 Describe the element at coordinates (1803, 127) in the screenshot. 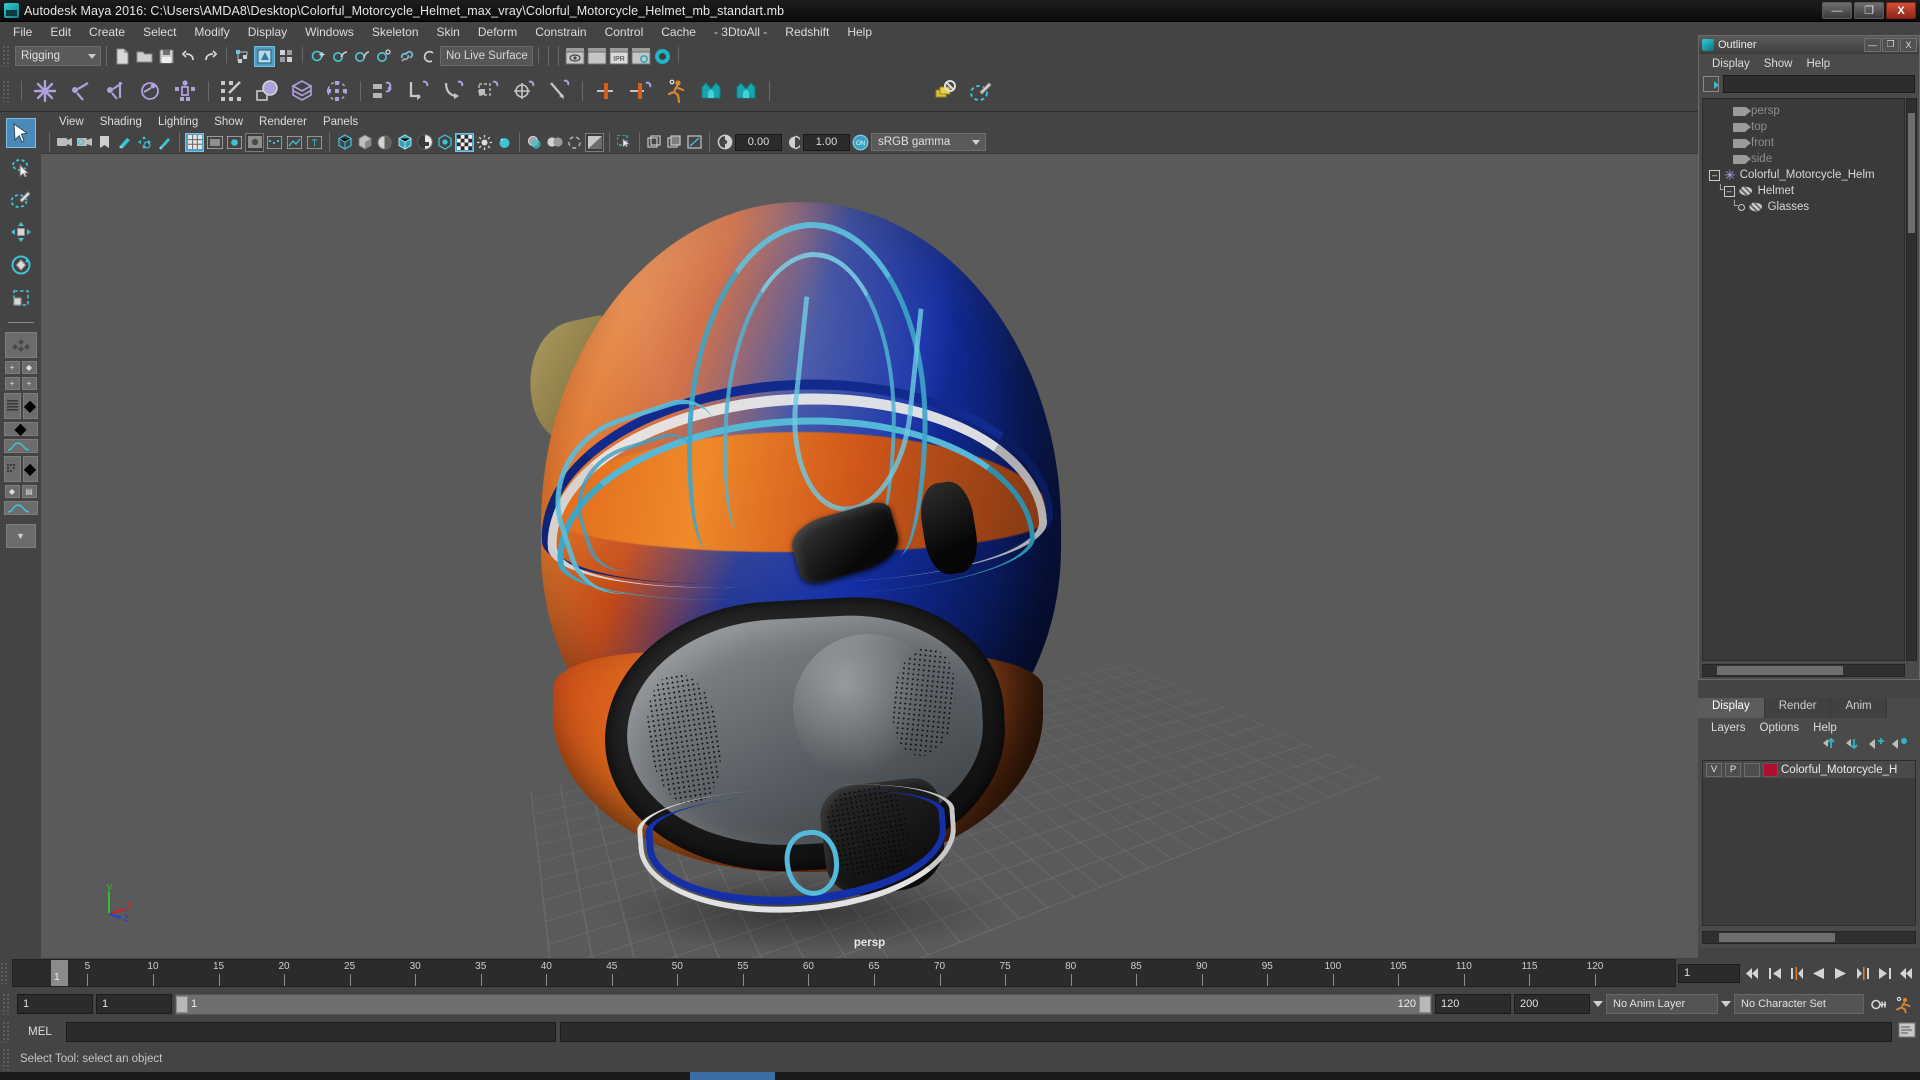

I see `outliner-item-top: top` at that location.